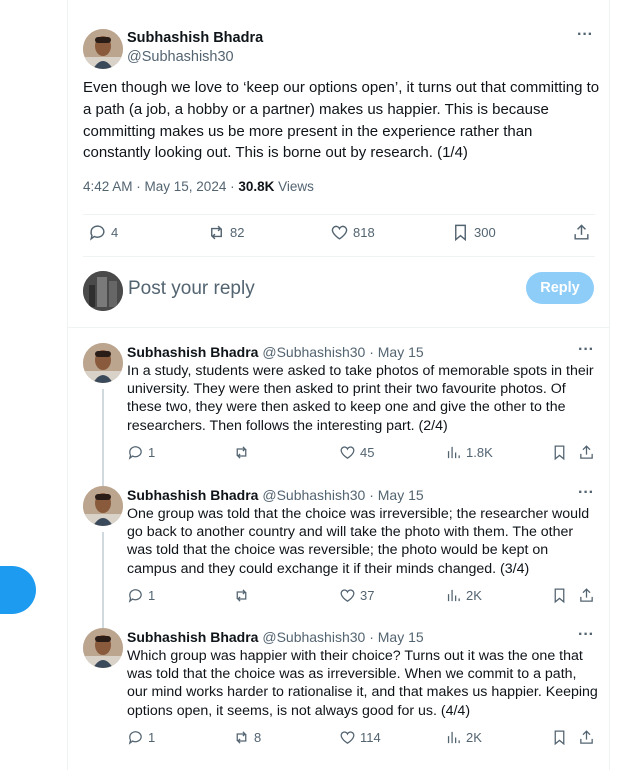 The height and width of the screenshot is (770, 622). Describe the element at coordinates (560, 288) in the screenshot. I see `reply-button: Reply` at that location.